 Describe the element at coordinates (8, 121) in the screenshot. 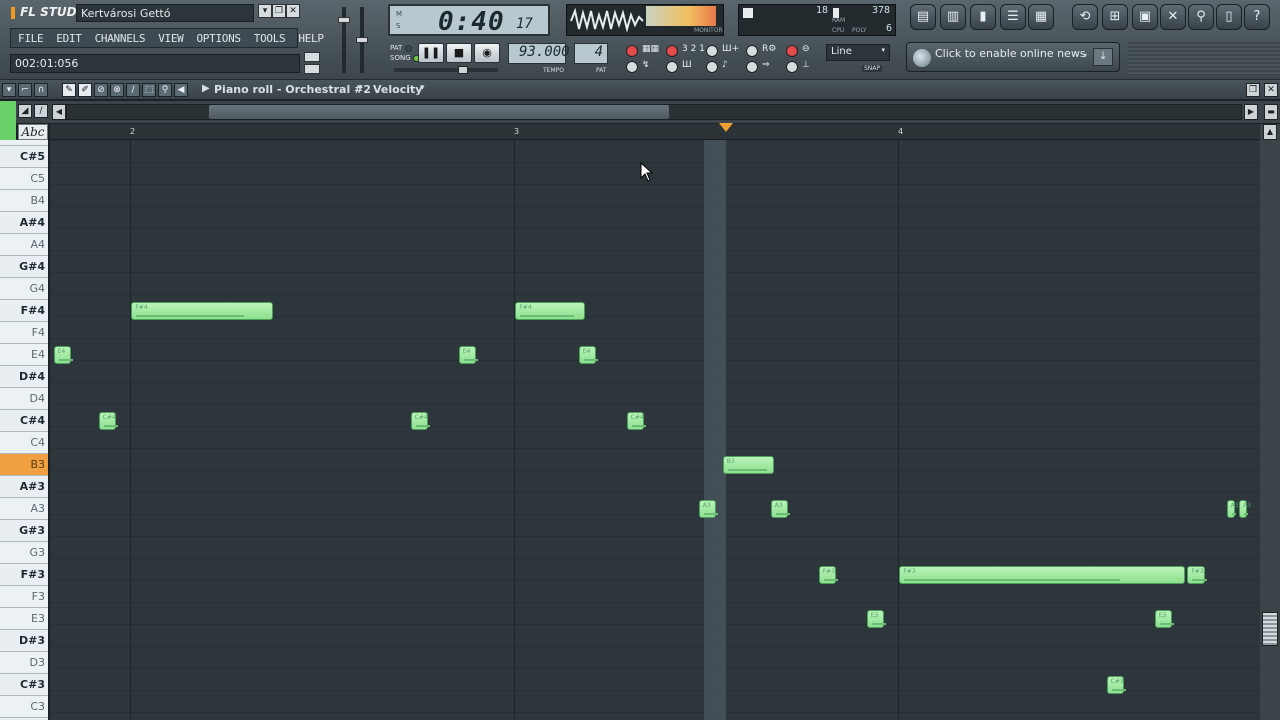

I see `channel-color-tab` at that location.